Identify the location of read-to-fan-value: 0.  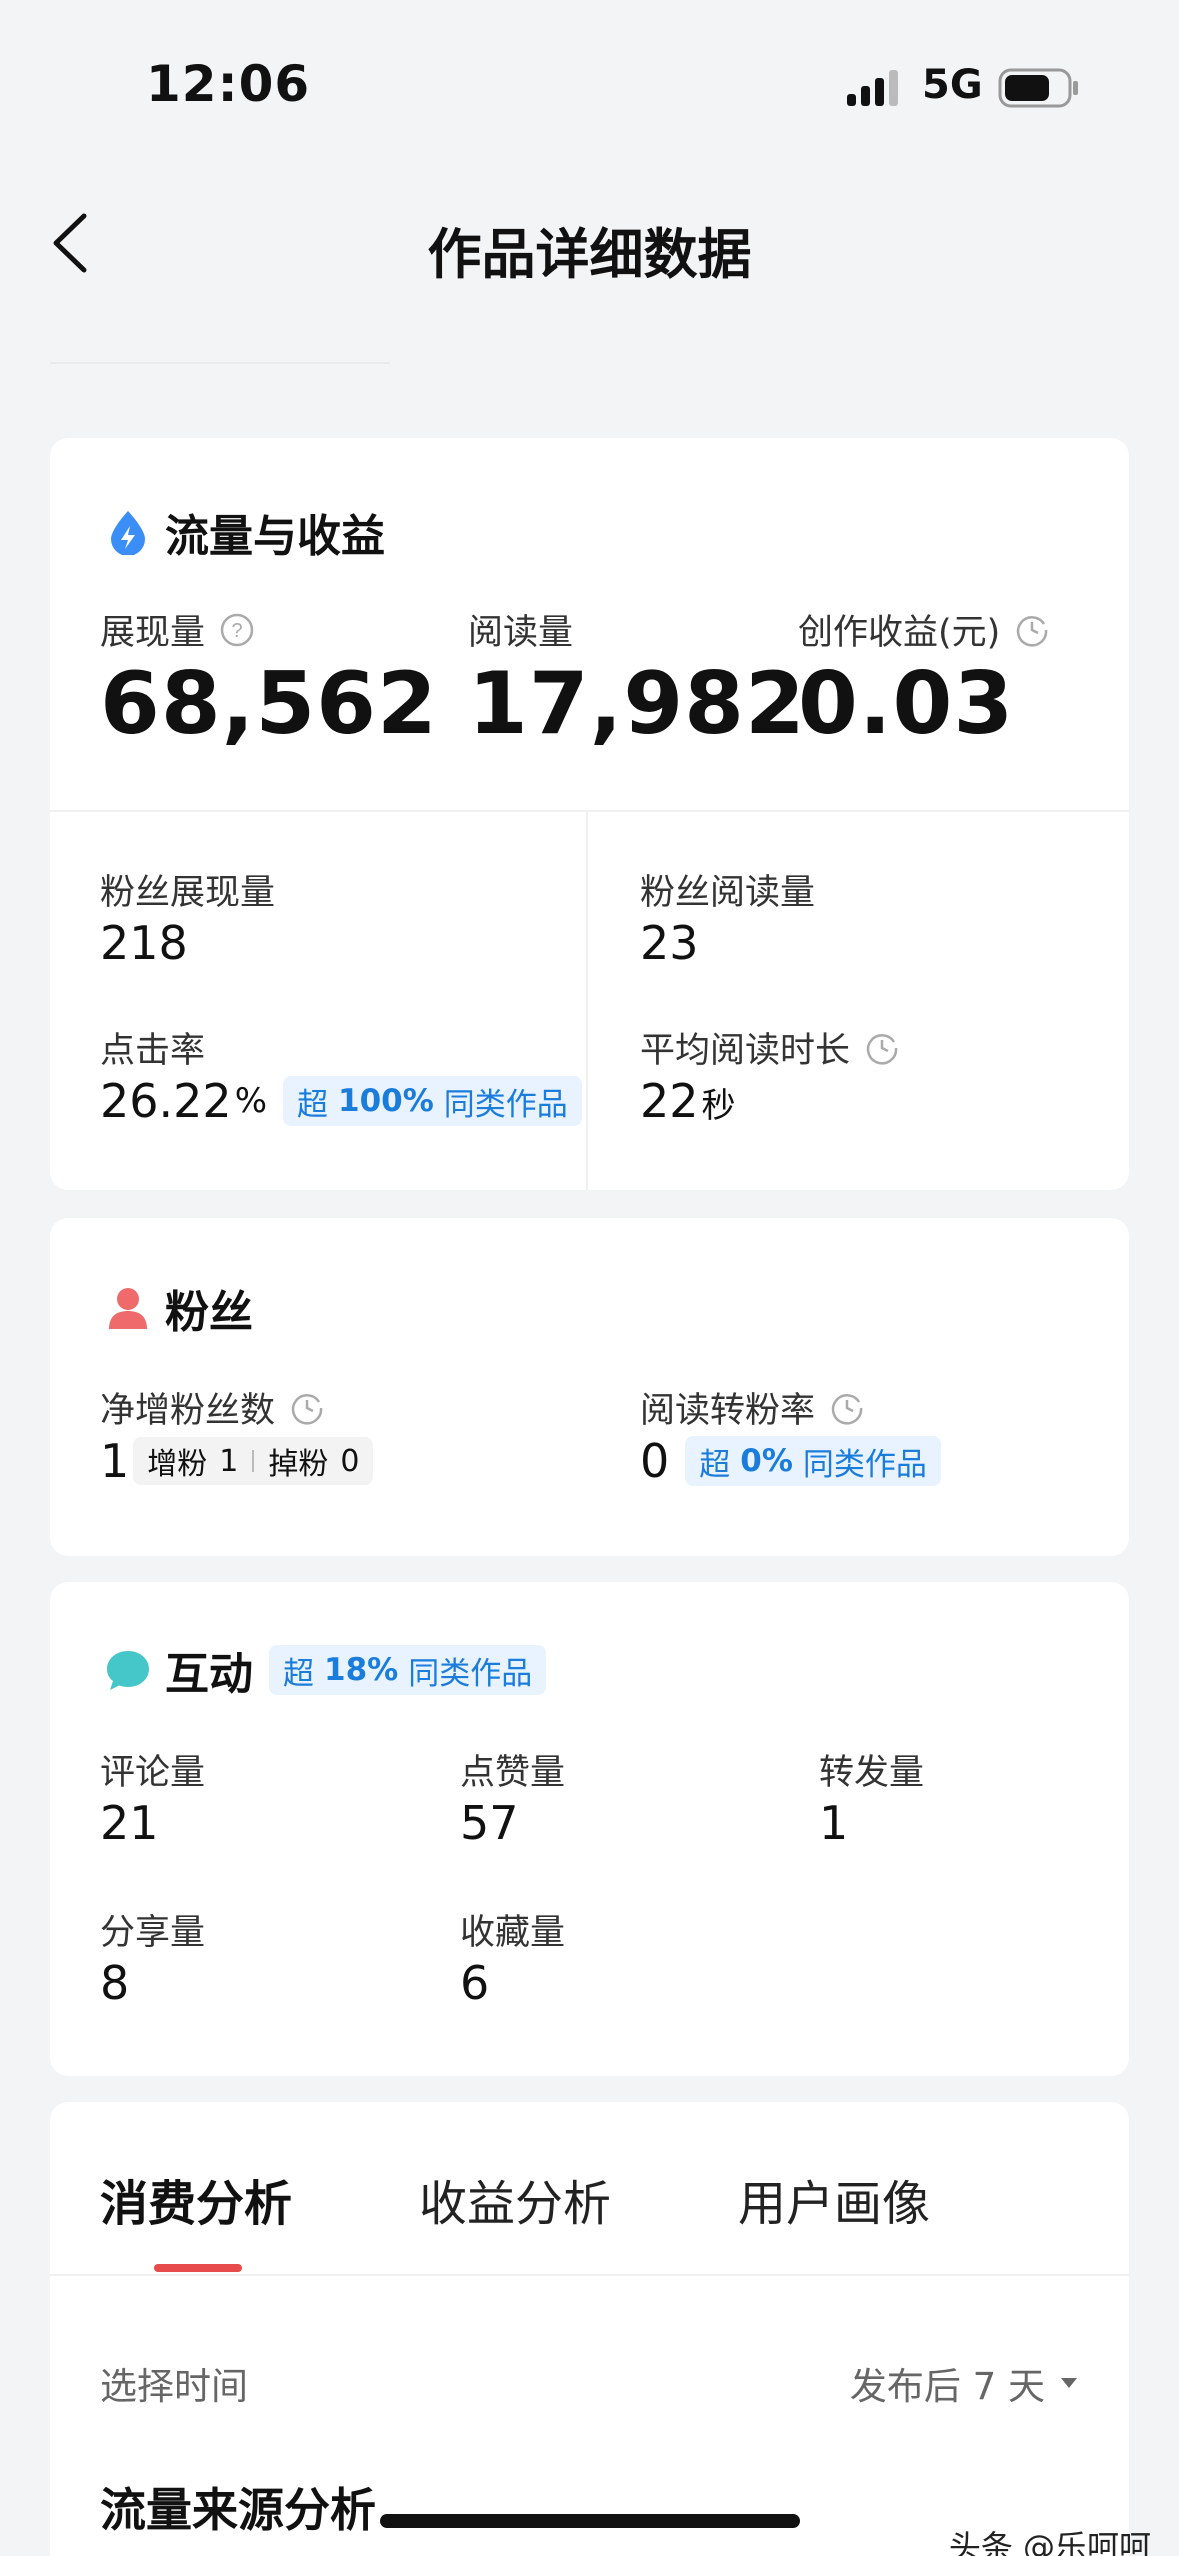
(655, 1461).